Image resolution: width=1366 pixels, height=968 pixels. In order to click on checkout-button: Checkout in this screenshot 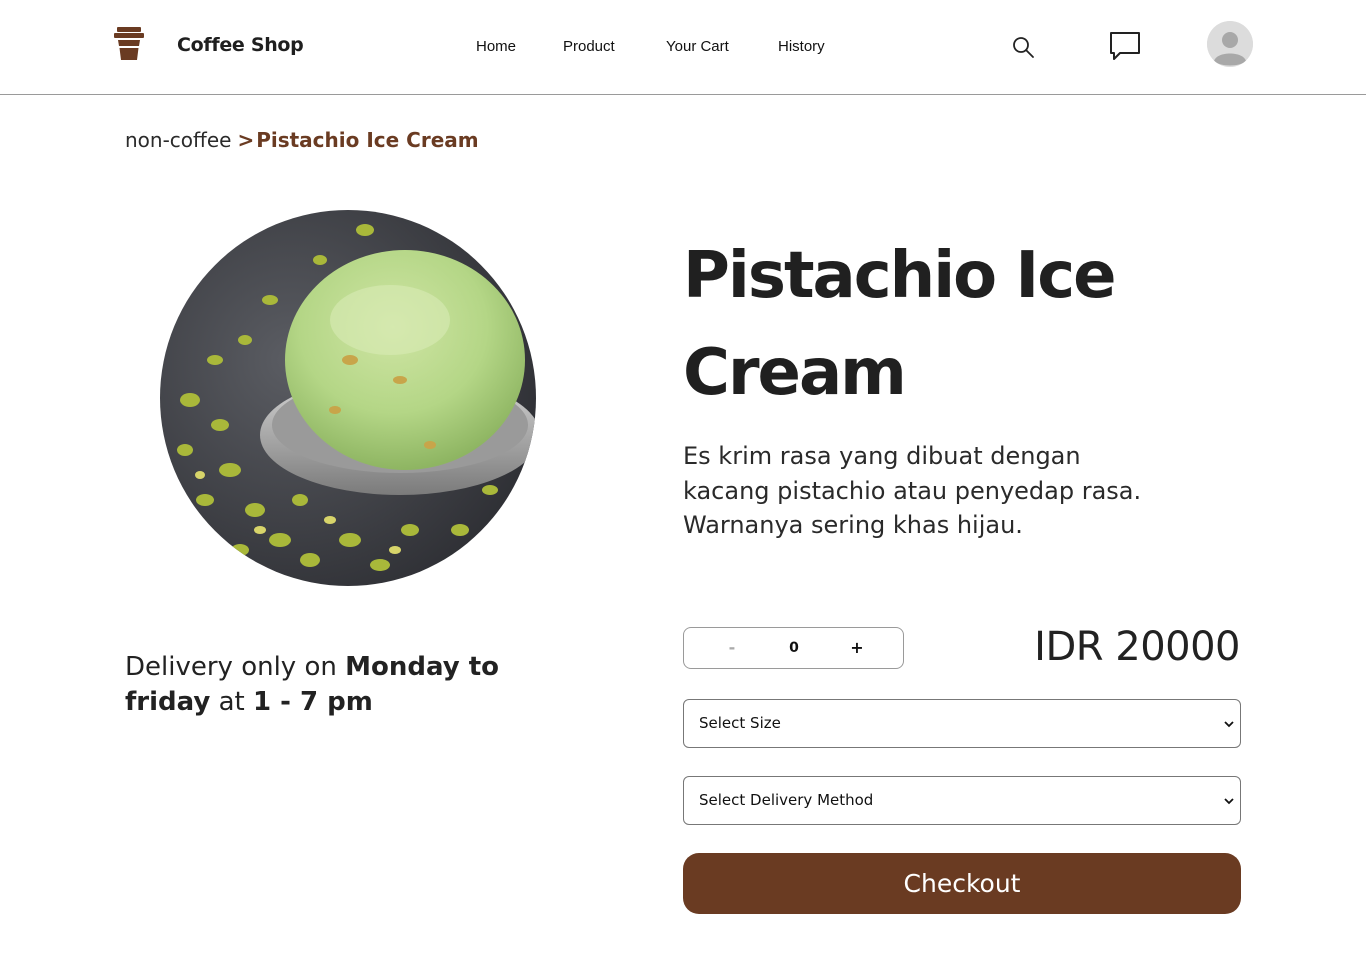, I will do `click(962, 883)`.